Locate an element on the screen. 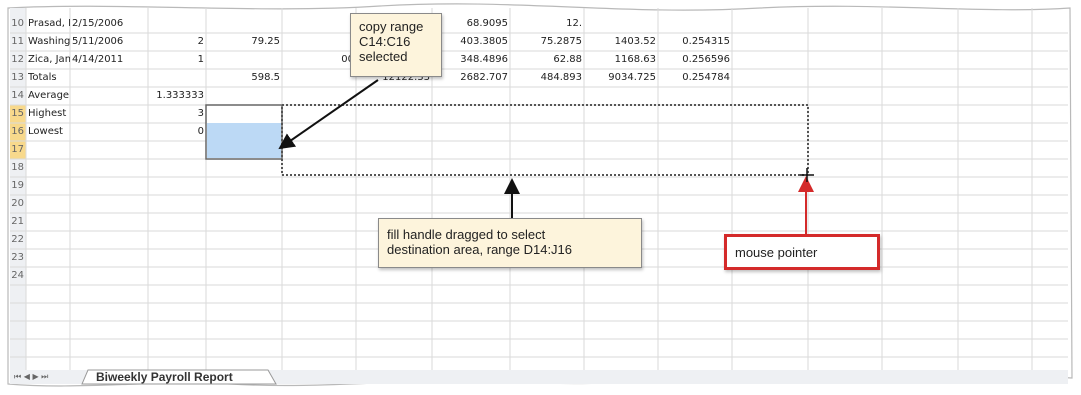 The height and width of the screenshot is (395, 1081). row-header: 12 is located at coordinates (17, 60).